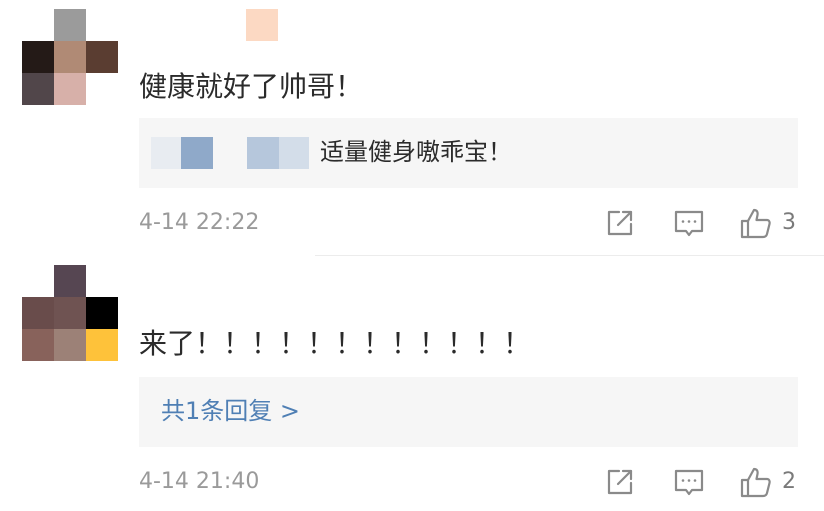  I want to click on like-count: 3, so click(789, 222).